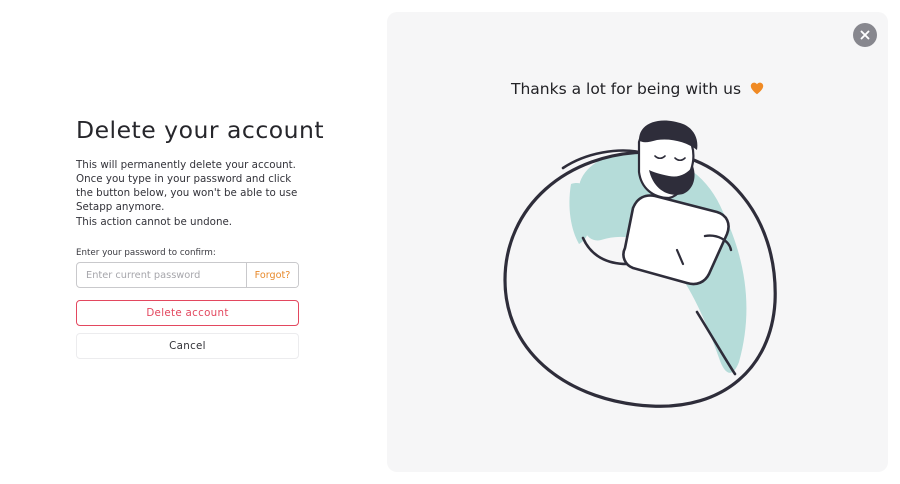  What do you see at coordinates (187, 346) in the screenshot?
I see `cancel-button: Cancel` at bounding box center [187, 346].